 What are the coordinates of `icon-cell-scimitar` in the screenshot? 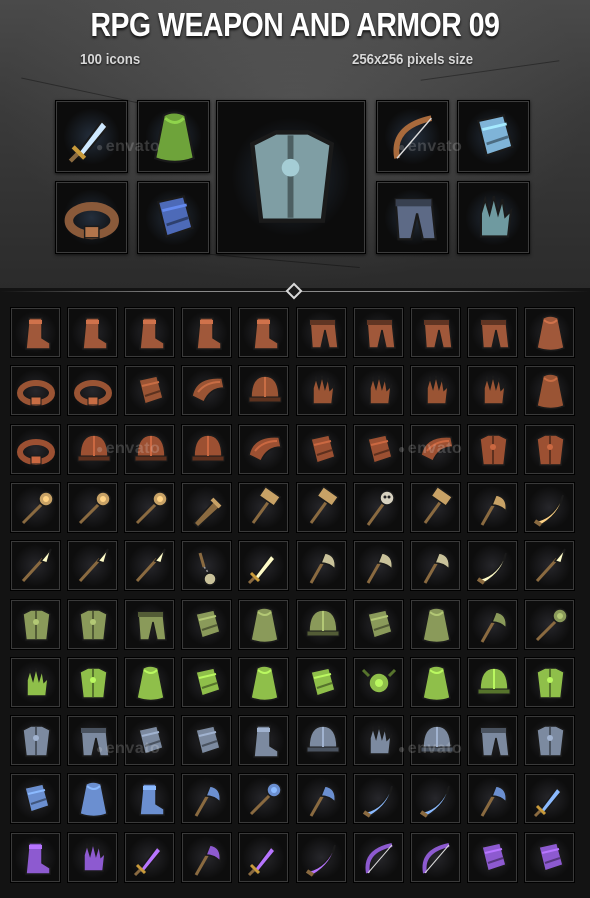 It's located at (549, 507).